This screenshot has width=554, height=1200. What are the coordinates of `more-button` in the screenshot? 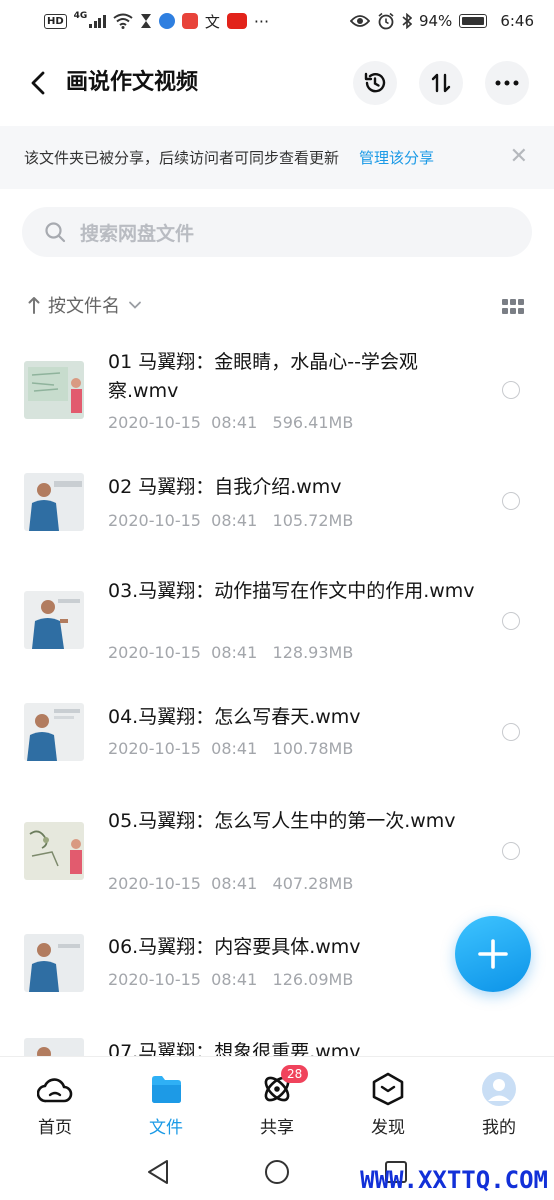 It's located at (507, 83).